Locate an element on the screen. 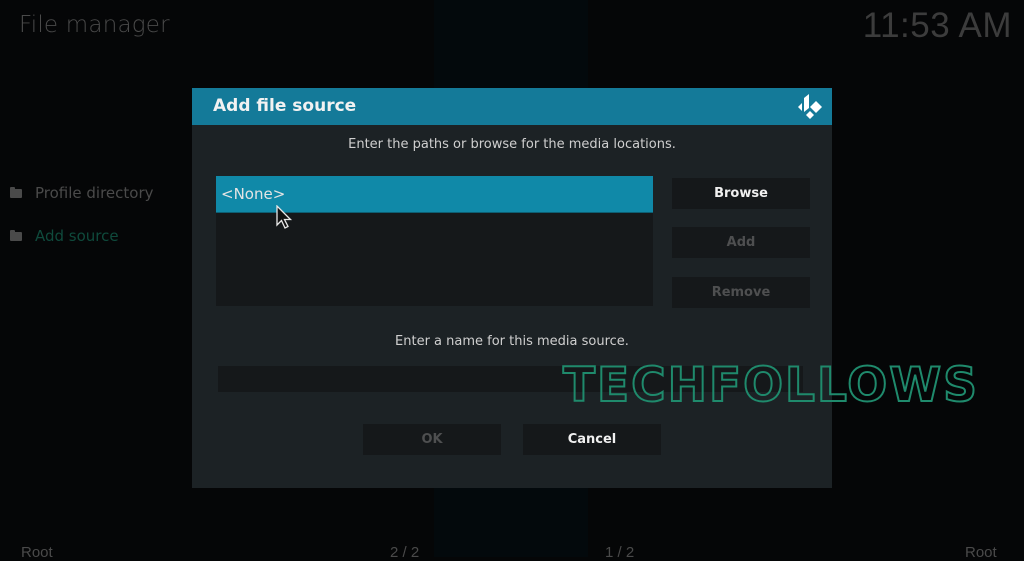  remove-button: Remove is located at coordinates (741, 292).